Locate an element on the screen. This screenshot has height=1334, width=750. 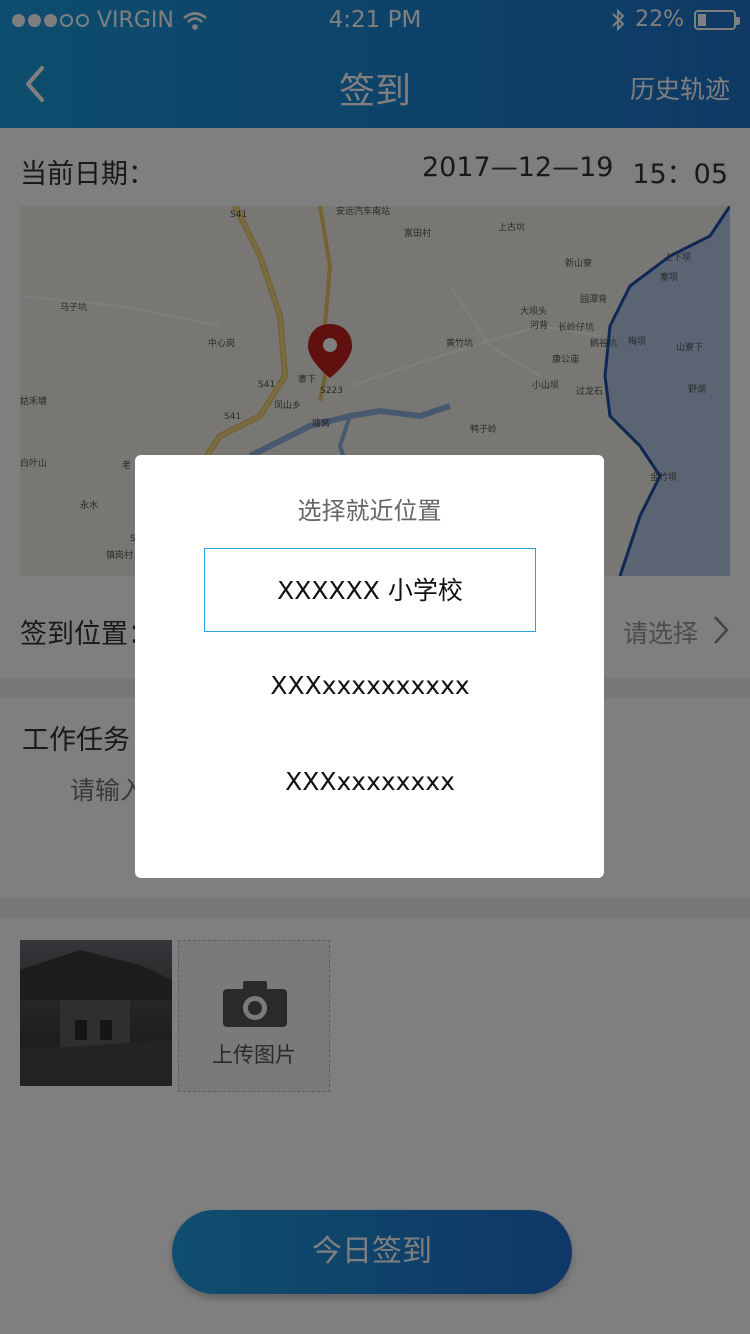
location-option: XXXxxxxxxxx is located at coordinates (370, 782).